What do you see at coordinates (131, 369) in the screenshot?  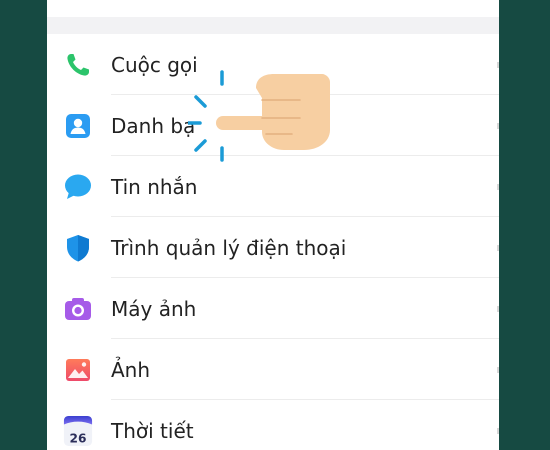 I see `settings-item-label: Ảnh` at bounding box center [131, 369].